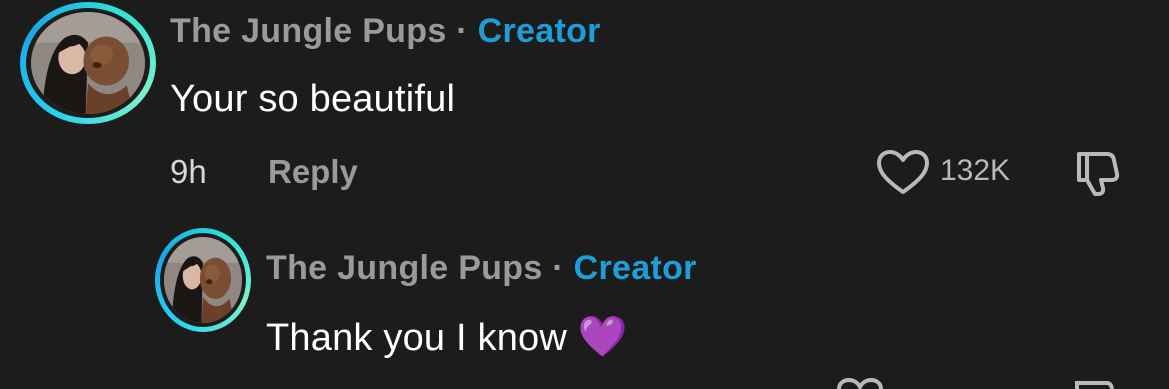 The height and width of the screenshot is (389, 1169). What do you see at coordinates (313, 172) in the screenshot?
I see `reply-button: Reply` at bounding box center [313, 172].